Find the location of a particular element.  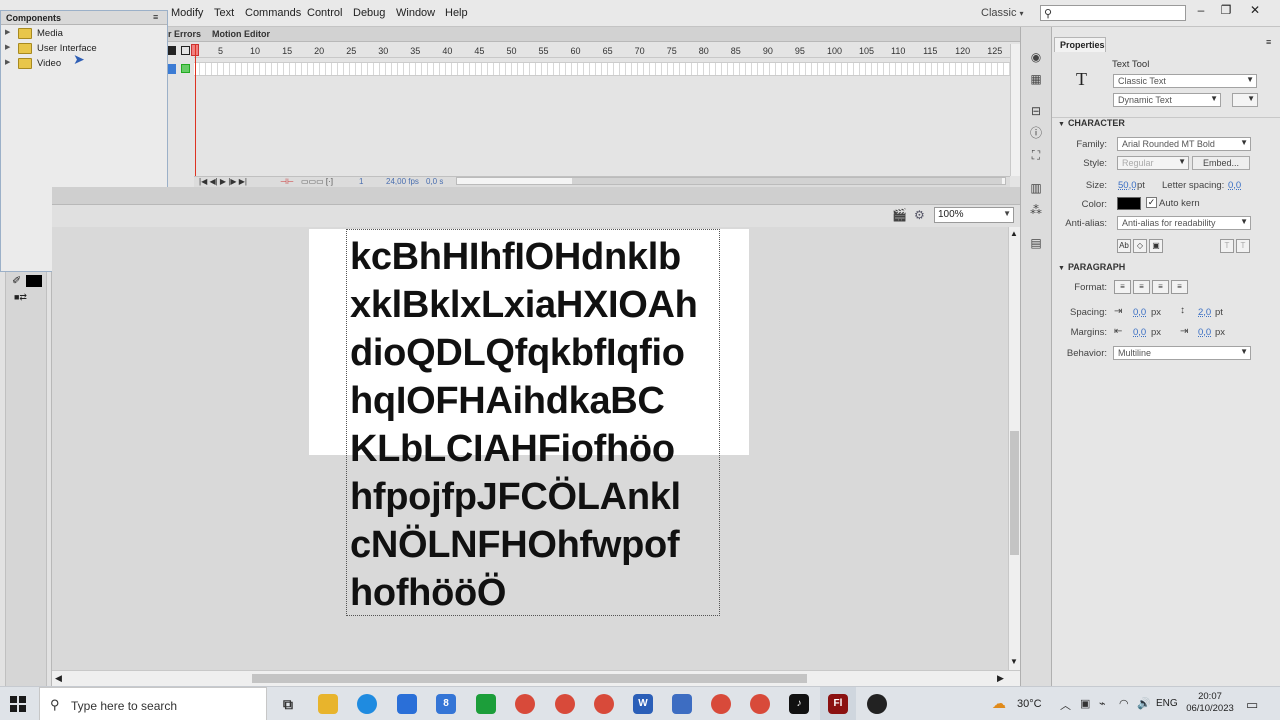

transform-panel-icon: ⛶ is located at coordinates (1036, 155).